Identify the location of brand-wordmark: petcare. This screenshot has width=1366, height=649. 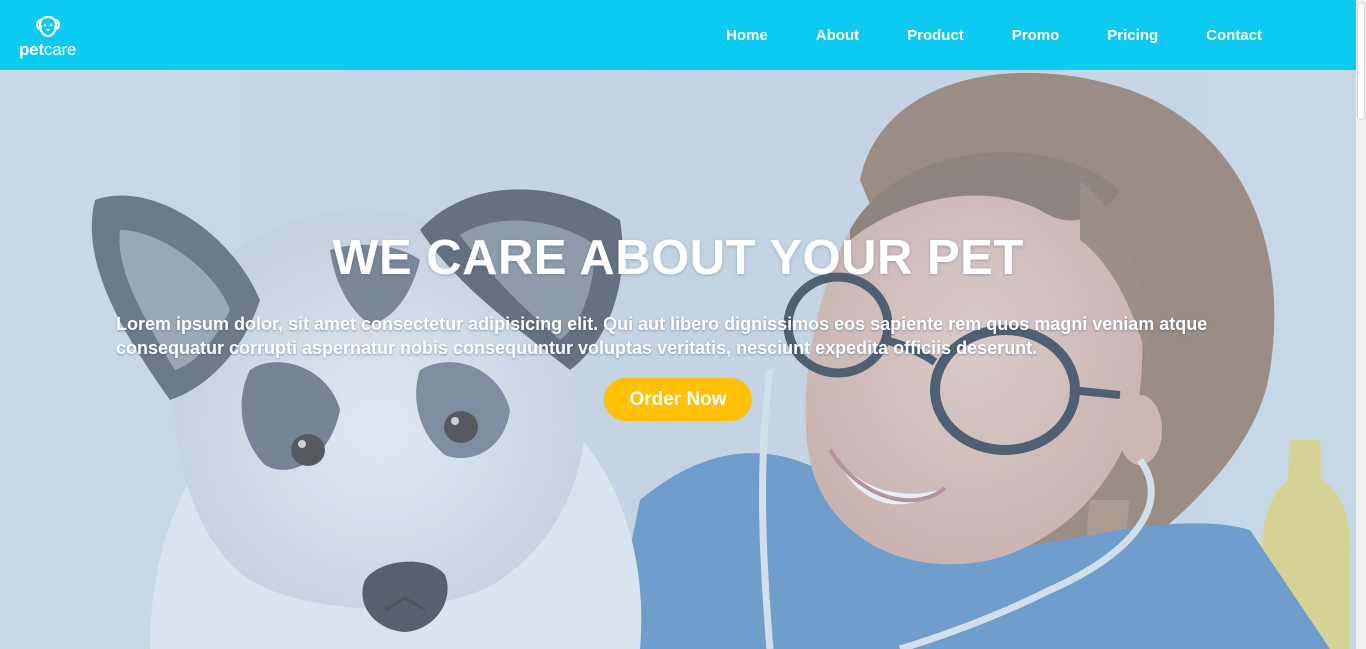
(48, 49).